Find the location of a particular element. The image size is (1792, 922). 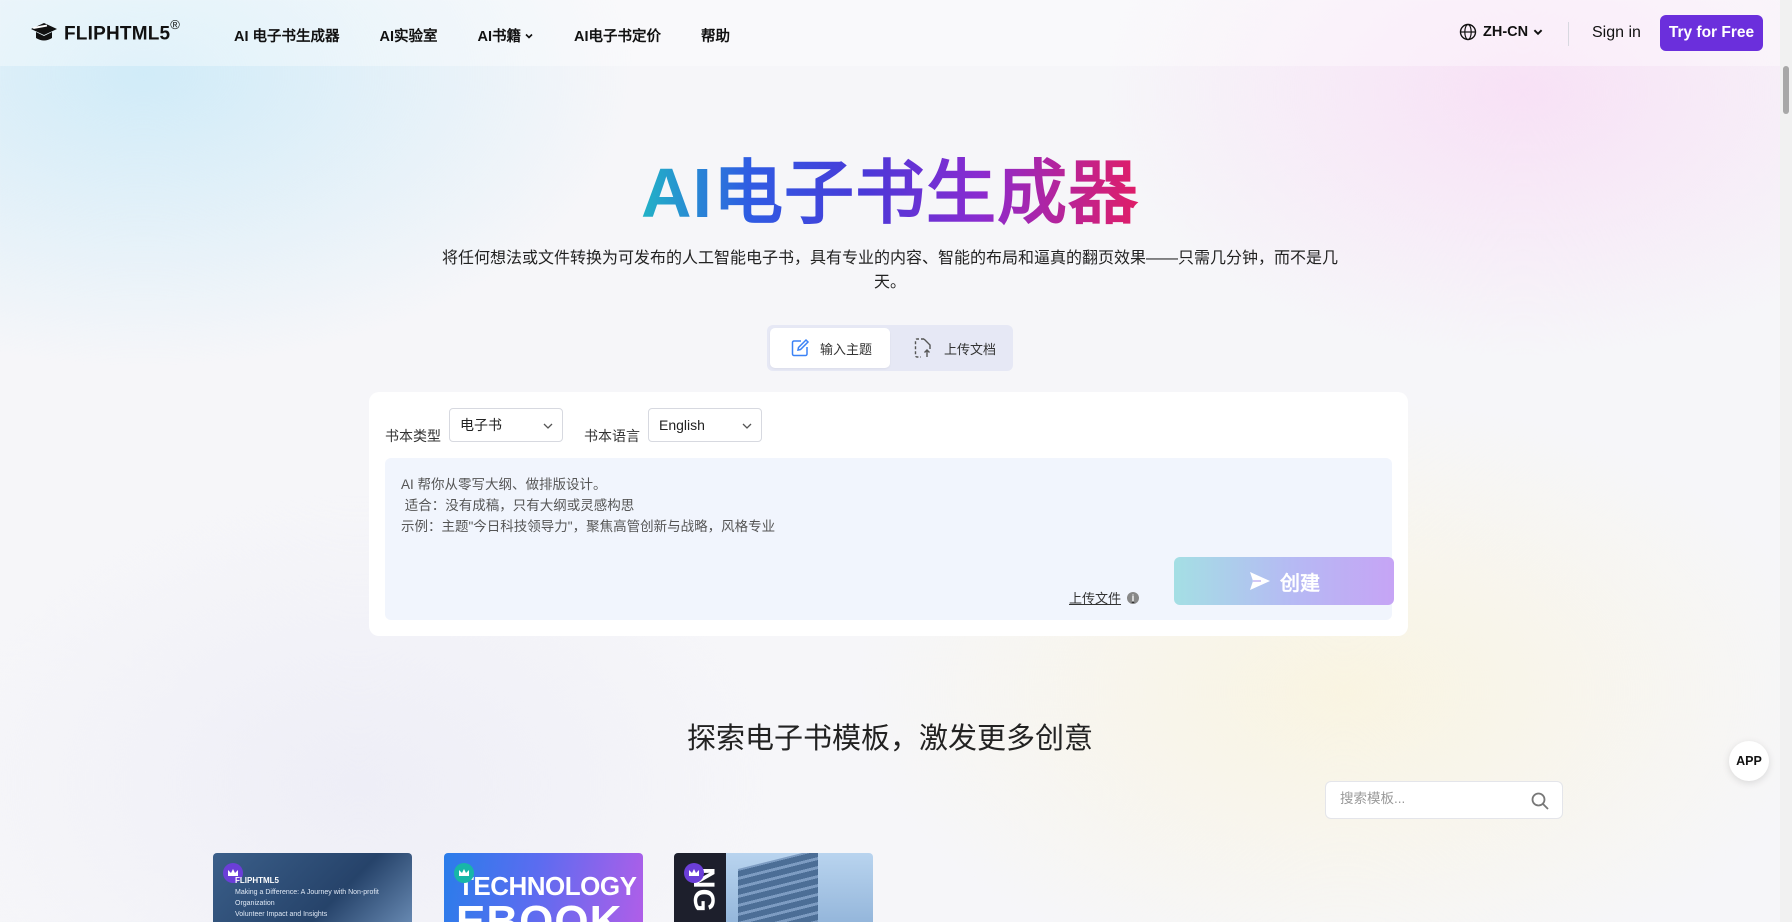

page-title-text: AI电子书生成器 is located at coordinates (890, 193).